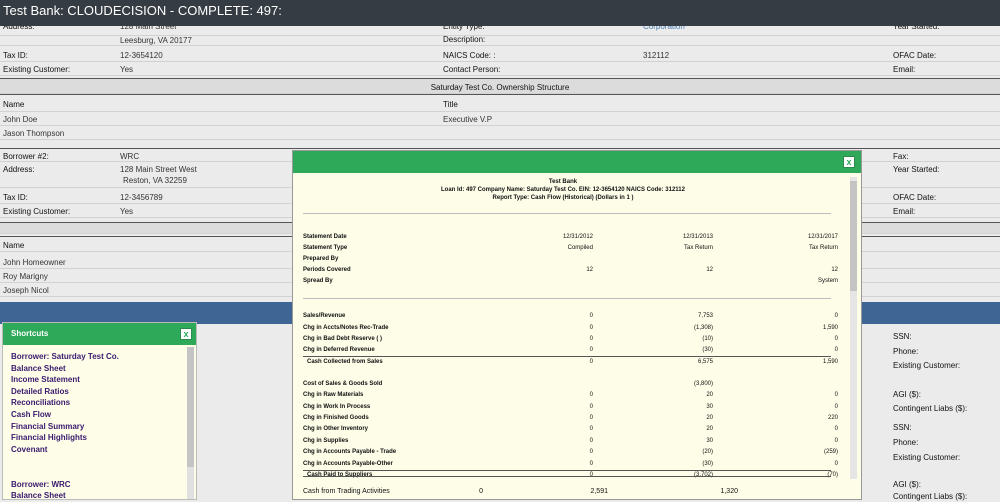  I want to click on shortcuts-header: Shortcuts x, so click(99, 334).